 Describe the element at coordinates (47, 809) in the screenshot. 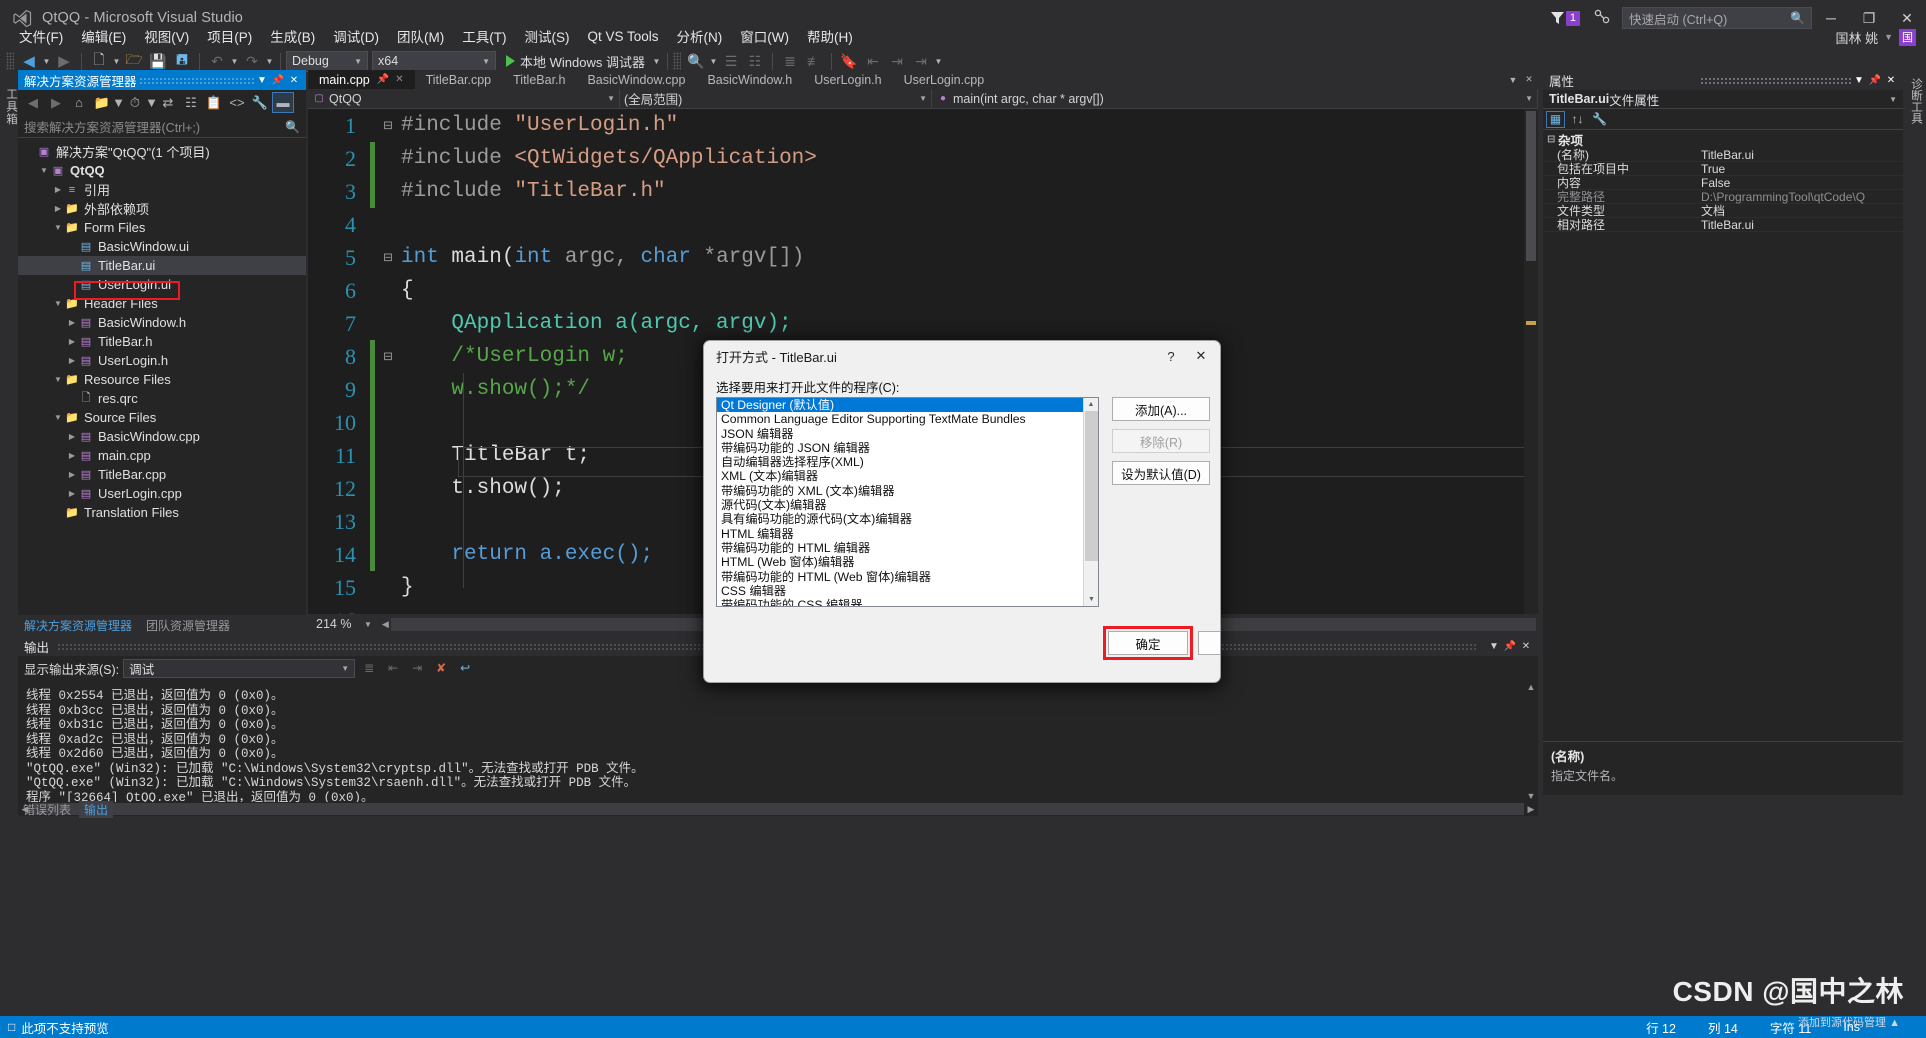

I see `output-tab-0: 错误列表` at that location.